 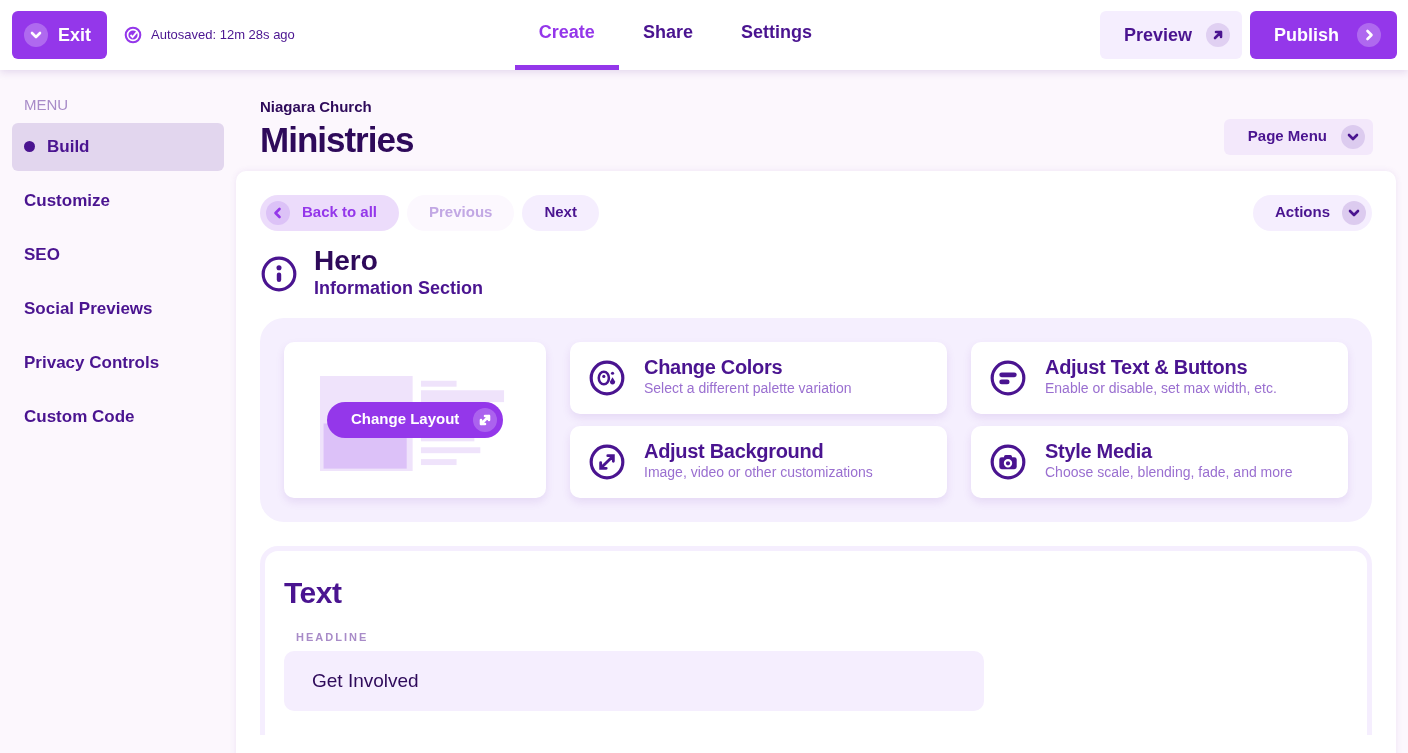 I want to click on option-description: Enable or disable, set max width, etc., so click(x=1161, y=388).